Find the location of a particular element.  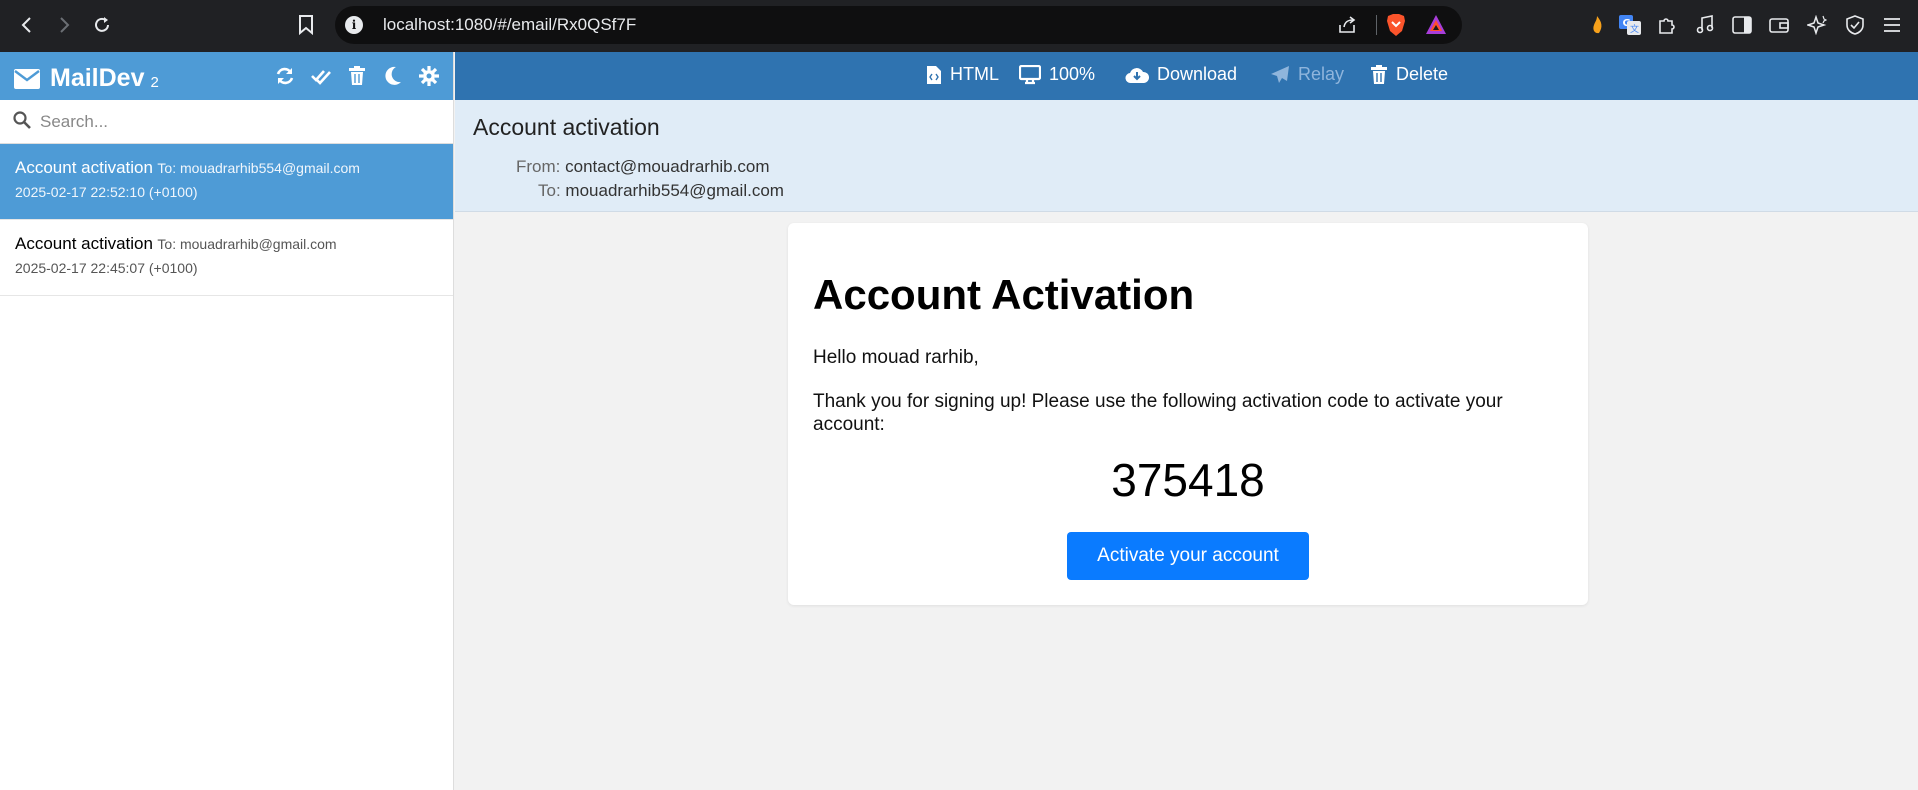

email-subject-title: Account activation is located at coordinates (566, 127).